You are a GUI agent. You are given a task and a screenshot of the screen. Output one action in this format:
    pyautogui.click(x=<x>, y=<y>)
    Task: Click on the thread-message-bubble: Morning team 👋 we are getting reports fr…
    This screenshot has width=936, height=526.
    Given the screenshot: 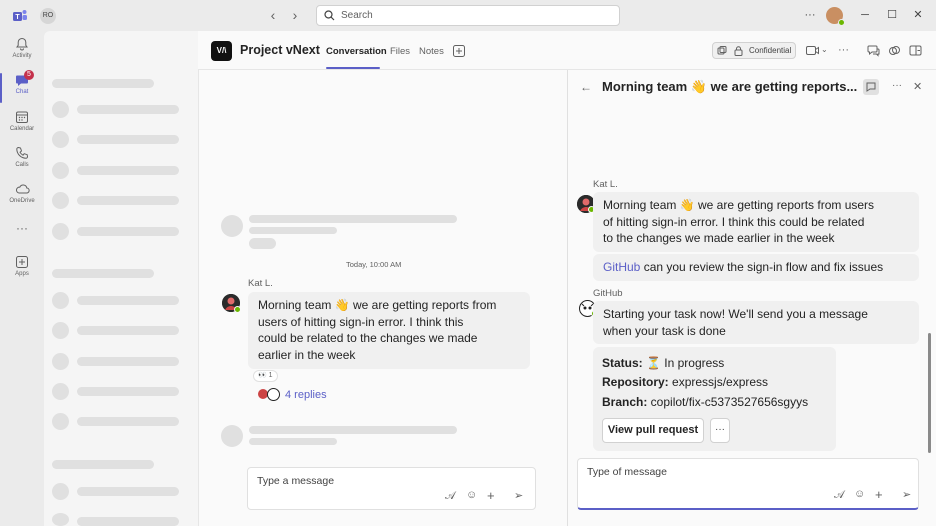 What is the action you would take?
    pyautogui.click(x=756, y=222)
    